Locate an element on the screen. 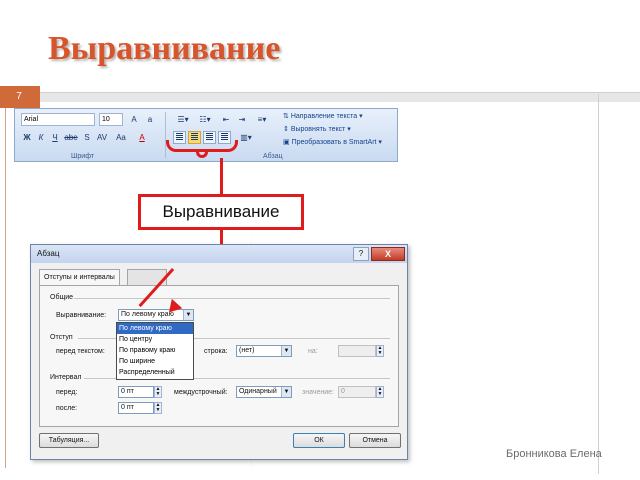 The height and width of the screenshot is (480, 640). title-divider is located at coordinates (340, 97).